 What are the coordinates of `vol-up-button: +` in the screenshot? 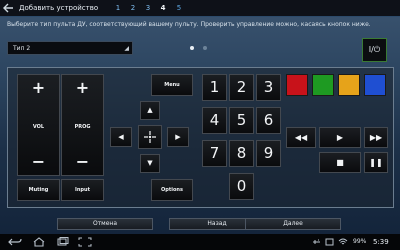 It's located at (38, 88).